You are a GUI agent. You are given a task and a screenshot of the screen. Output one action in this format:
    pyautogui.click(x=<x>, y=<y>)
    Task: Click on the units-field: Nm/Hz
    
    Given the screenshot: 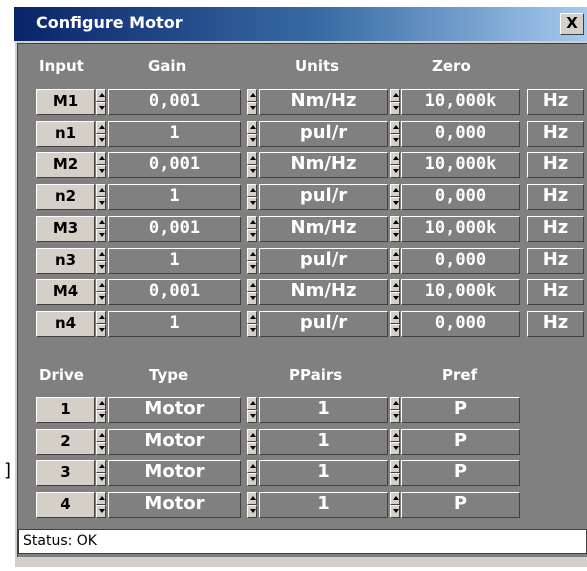 What is the action you would take?
    pyautogui.click(x=323, y=165)
    